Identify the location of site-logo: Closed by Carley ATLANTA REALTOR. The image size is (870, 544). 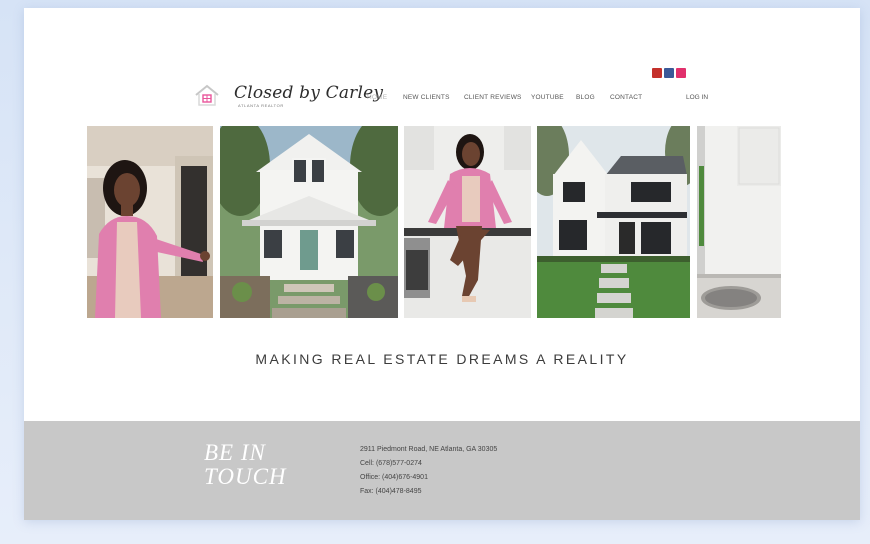
(286, 96).